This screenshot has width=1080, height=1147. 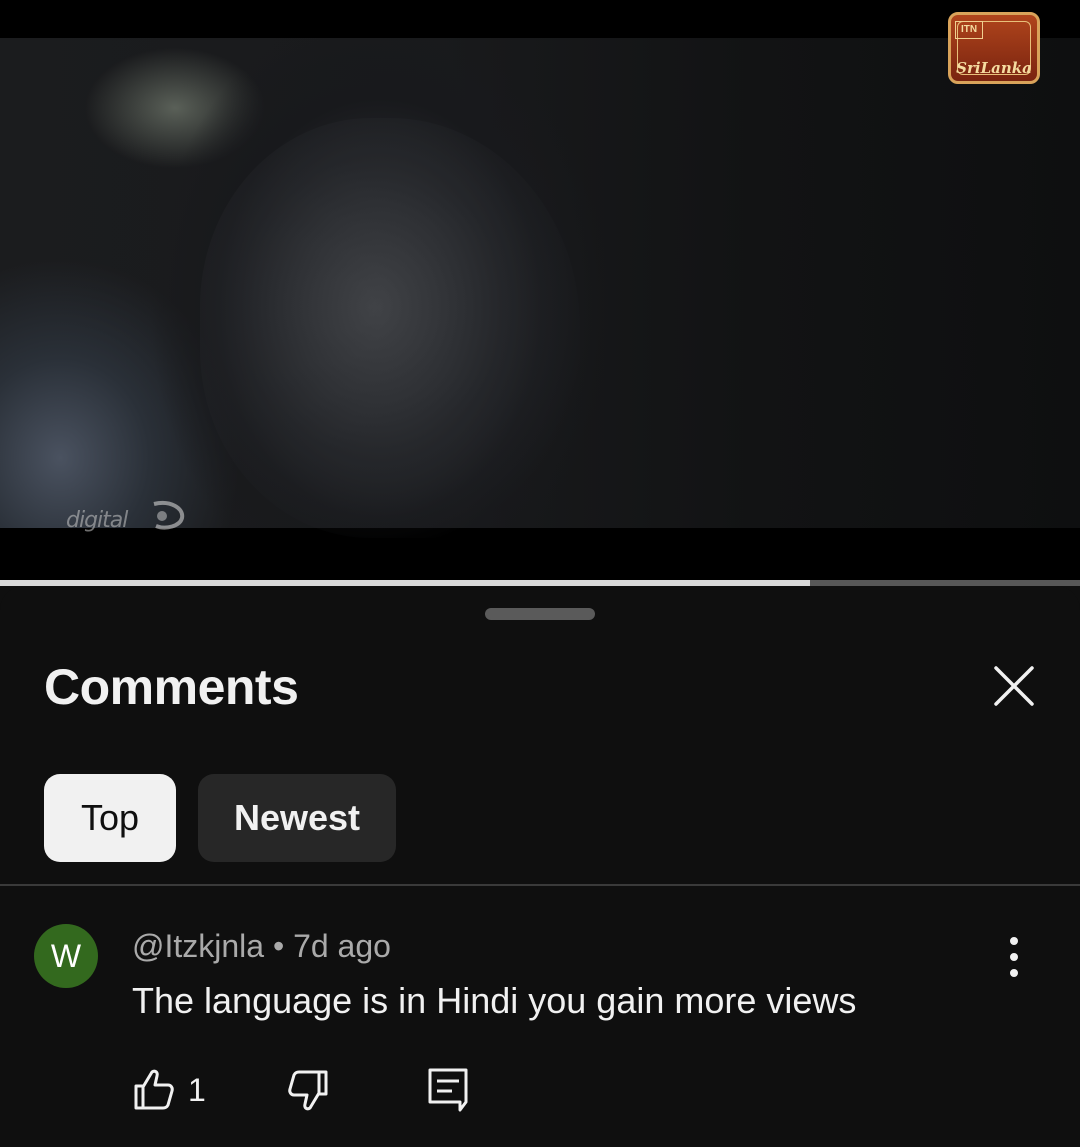 What do you see at coordinates (342, 946) in the screenshot?
I see `comment-time: 7d ago` at bounding box center [342, 946].